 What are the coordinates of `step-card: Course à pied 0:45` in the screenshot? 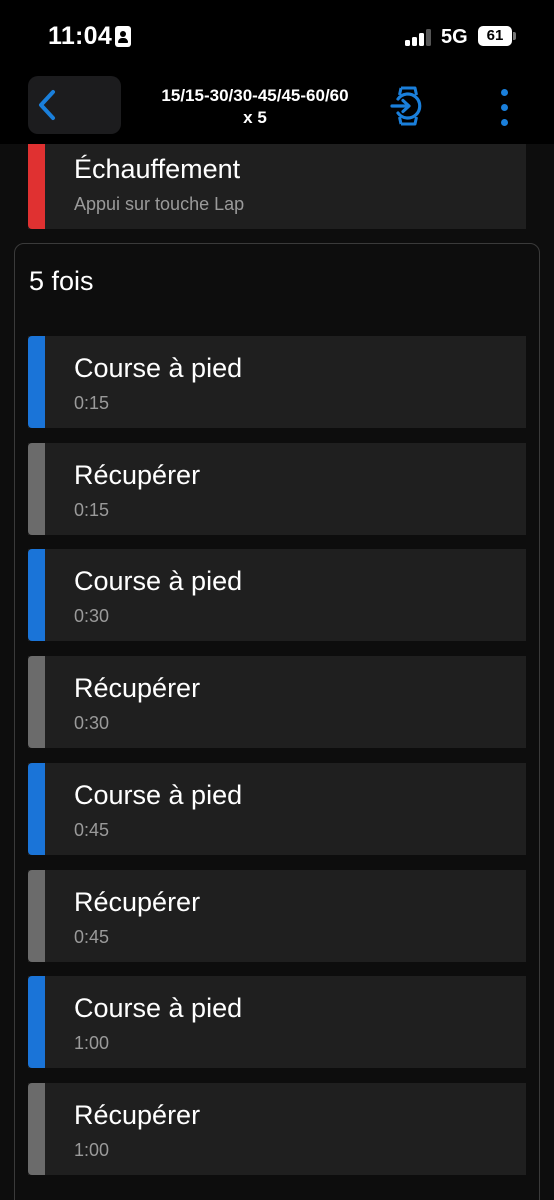 It's located at (277, 809).